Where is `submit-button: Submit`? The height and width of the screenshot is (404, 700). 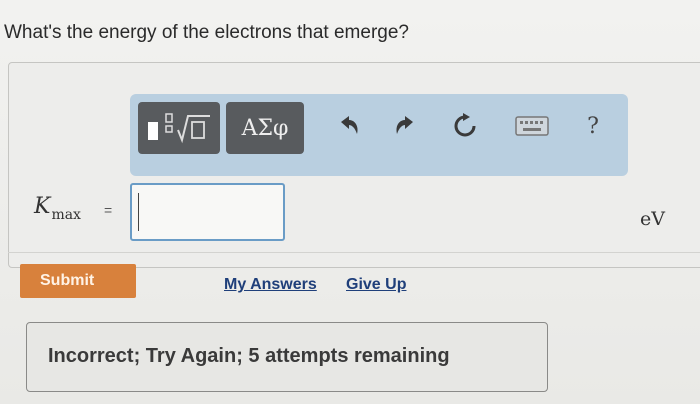
submit-button: Submit is located at coordinates (78, 281).